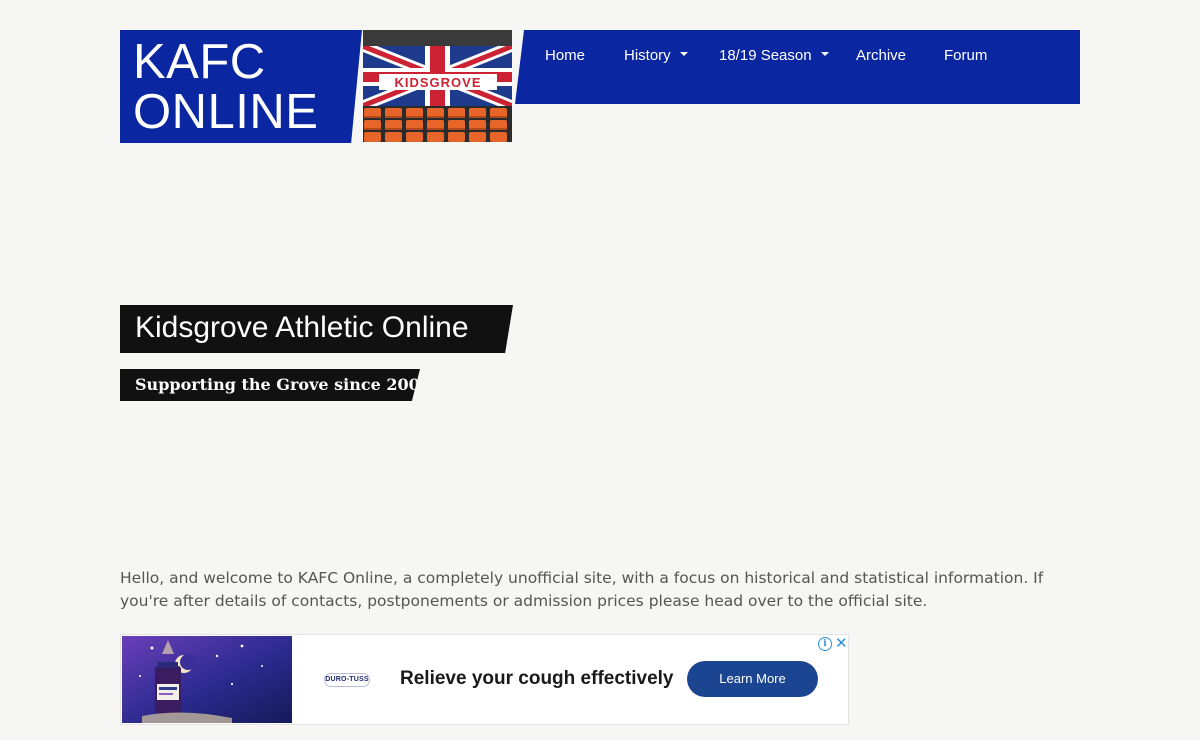 This screenshot has width=1200, height=740. What do you see at coordinates (226, 112) in the screenshot?
I see `logo-line-2: ONLINE` at bounding box center [226, 112].